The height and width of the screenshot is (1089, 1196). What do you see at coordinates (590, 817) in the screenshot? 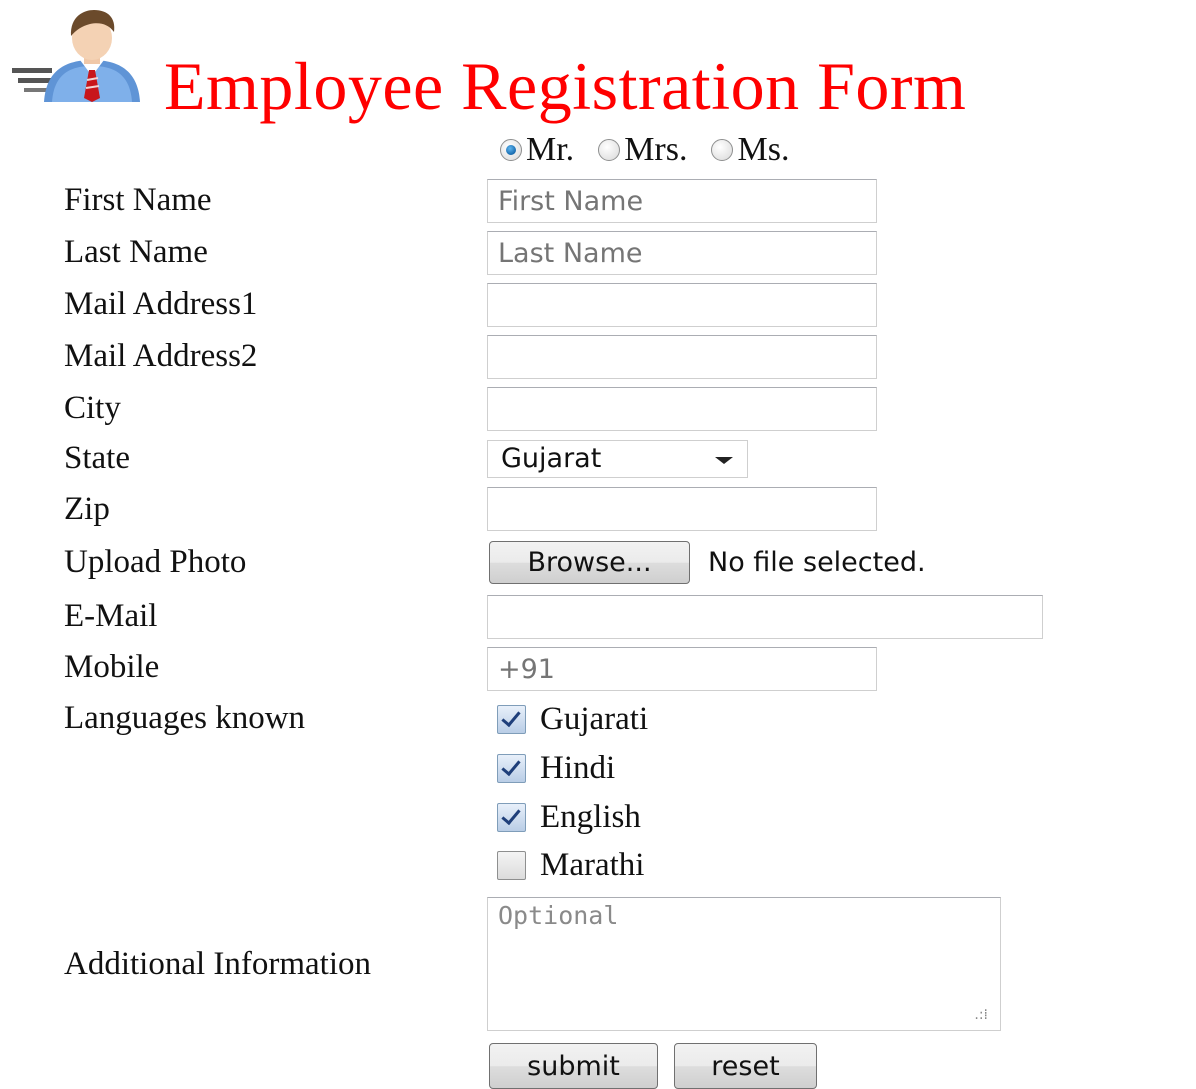
I see `checkbox-label-english: English` at bounding box center [590, 817].